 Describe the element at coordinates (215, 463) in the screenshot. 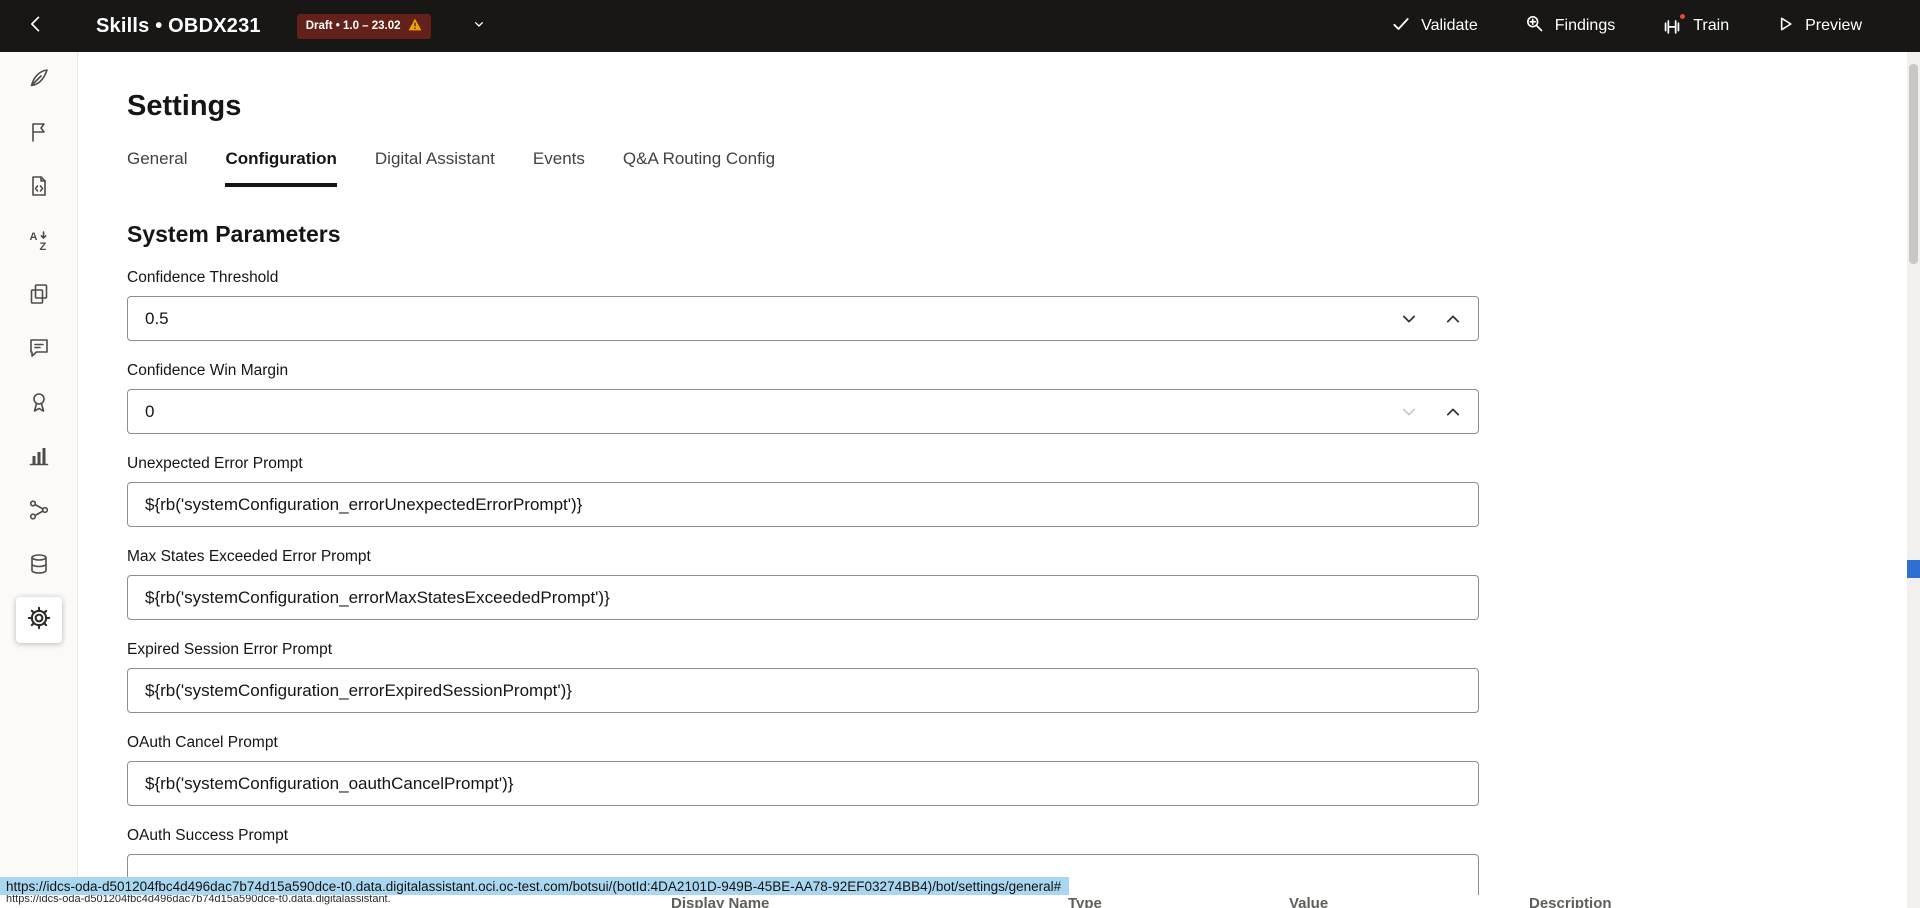

I see `field-label: Unexpected Error Prompt` at that location.